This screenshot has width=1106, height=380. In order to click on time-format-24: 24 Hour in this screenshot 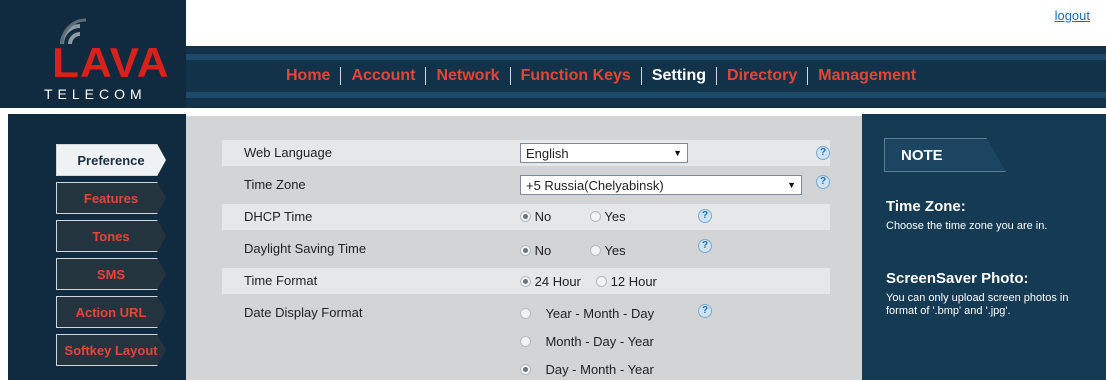, I will do `click(550, 281)`.